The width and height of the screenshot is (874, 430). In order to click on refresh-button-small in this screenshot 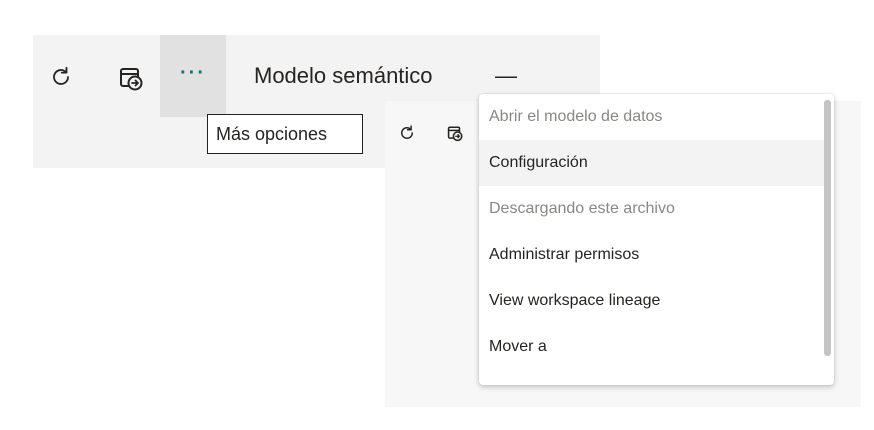, I will do `click(407, 133)`.